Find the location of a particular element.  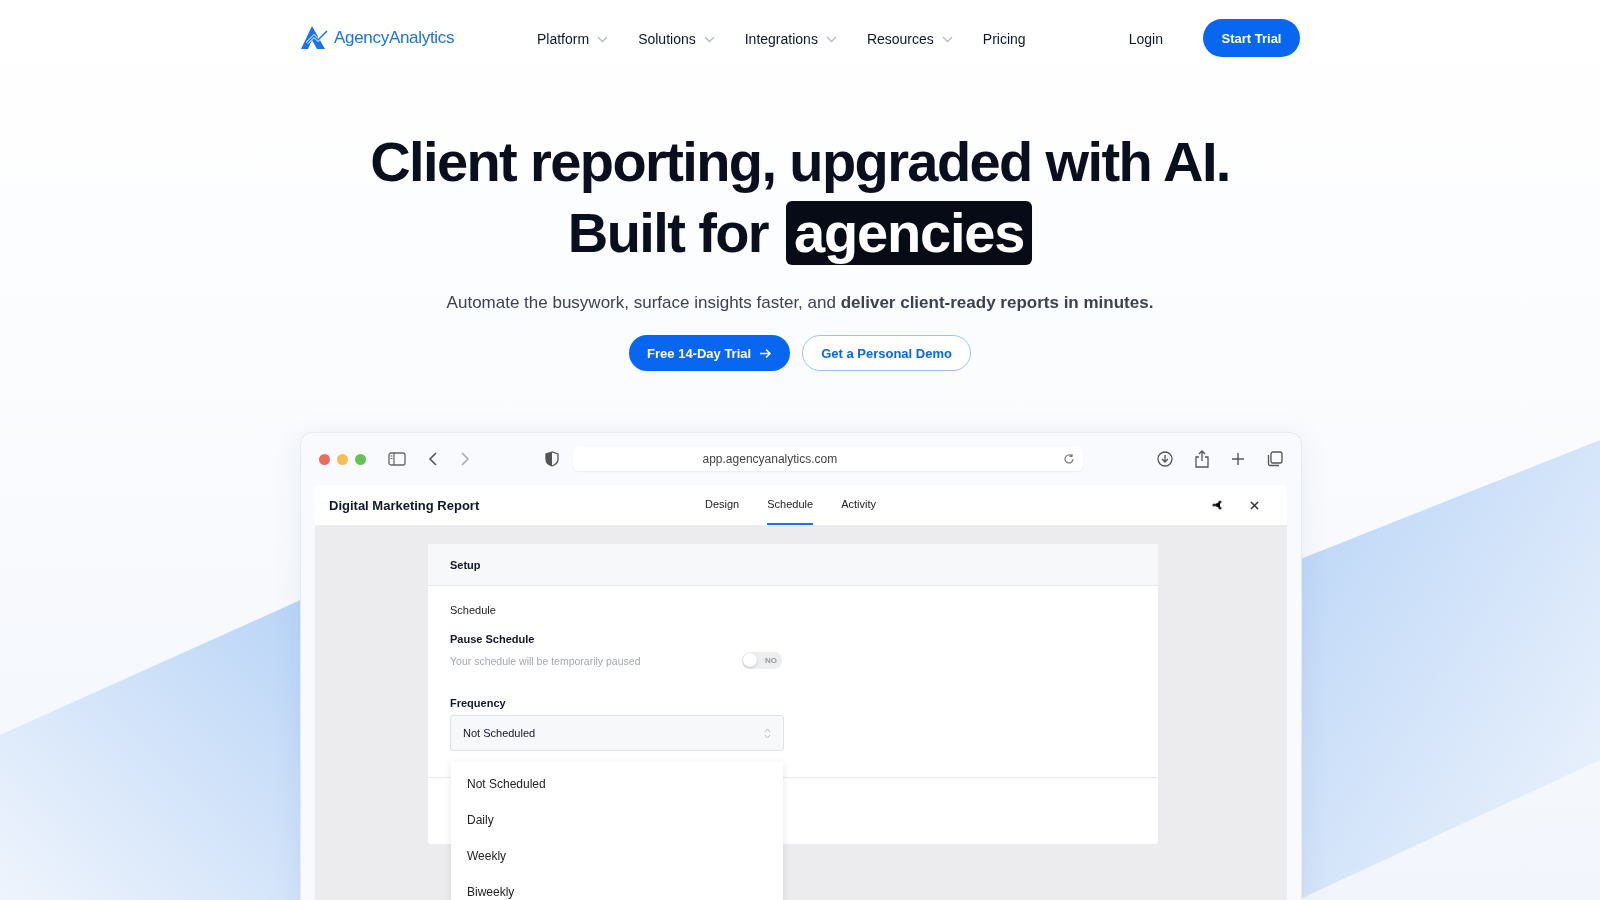

nav-menu-item: Resources is located at coordinates (909, 38).